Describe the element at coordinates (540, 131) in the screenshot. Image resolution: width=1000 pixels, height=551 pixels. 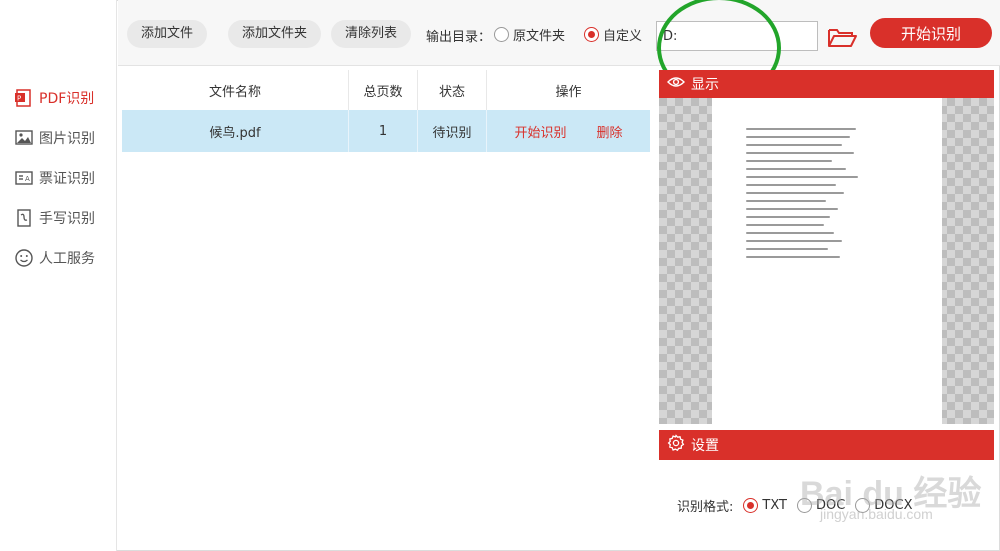
I see `row-start-link: 开始识别` at that location.